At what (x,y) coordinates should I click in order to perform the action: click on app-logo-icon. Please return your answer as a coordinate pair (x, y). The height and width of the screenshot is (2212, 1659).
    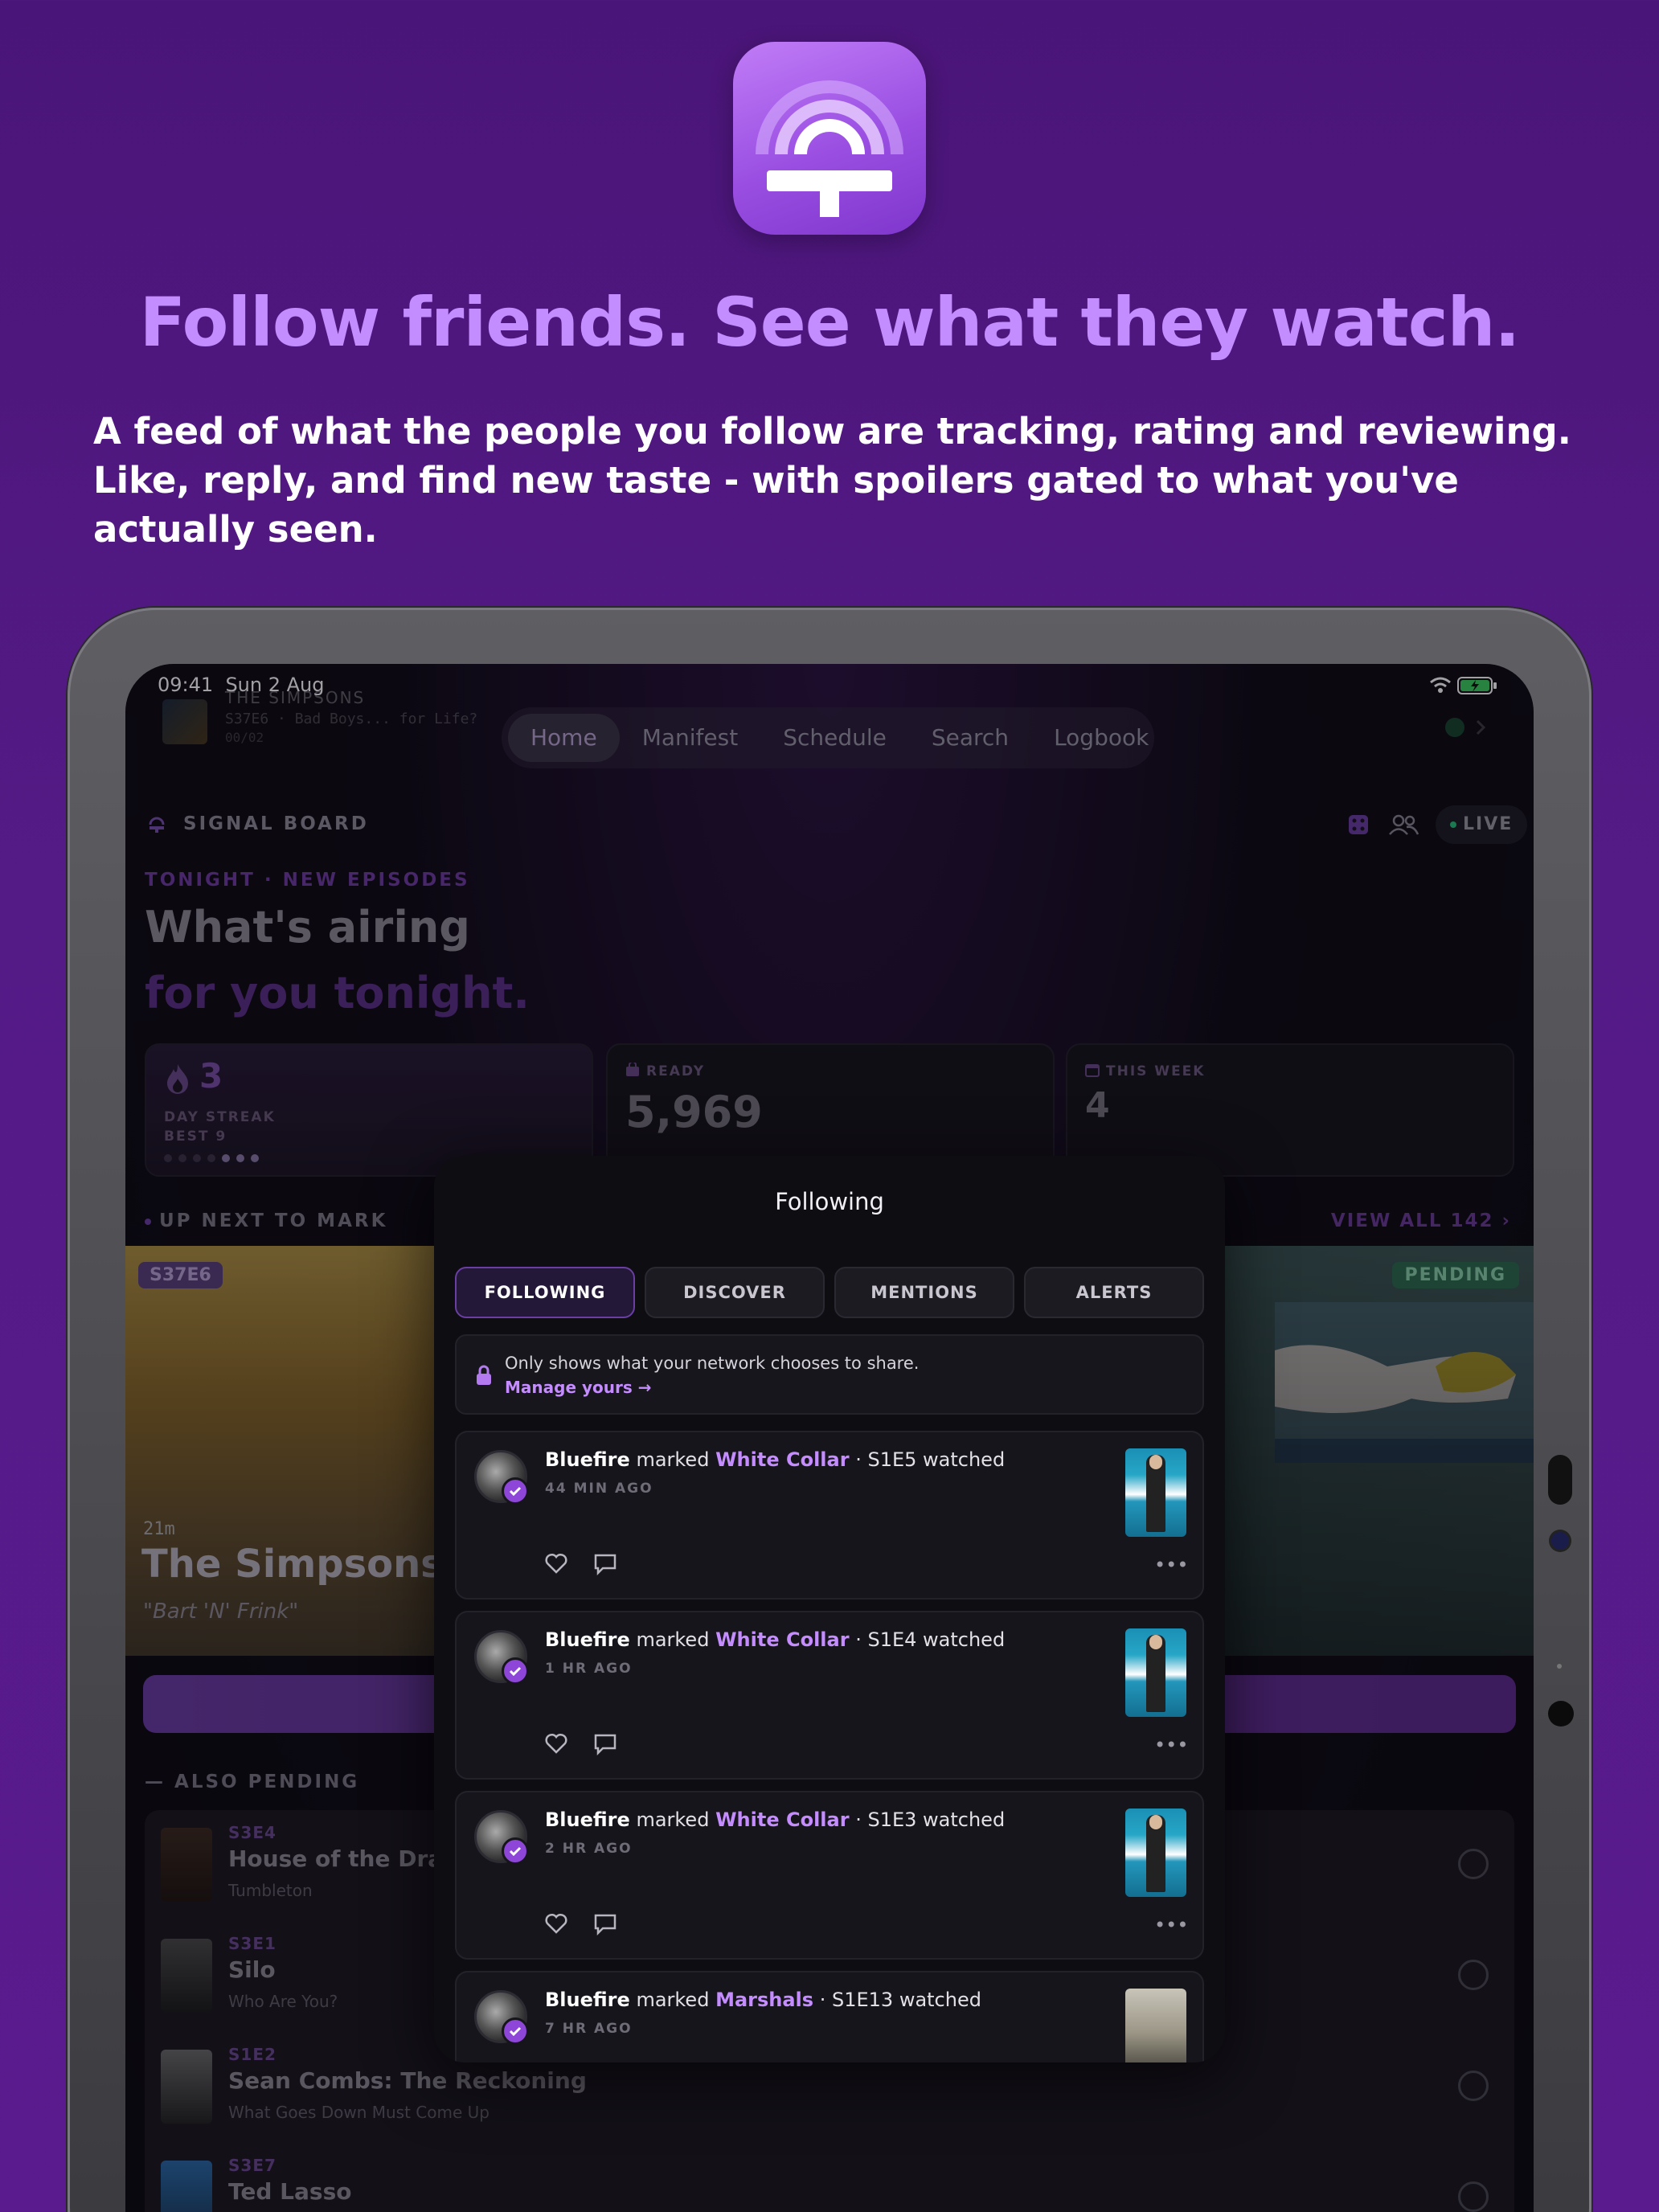
    Looking at the image, I should click on (829, 138).